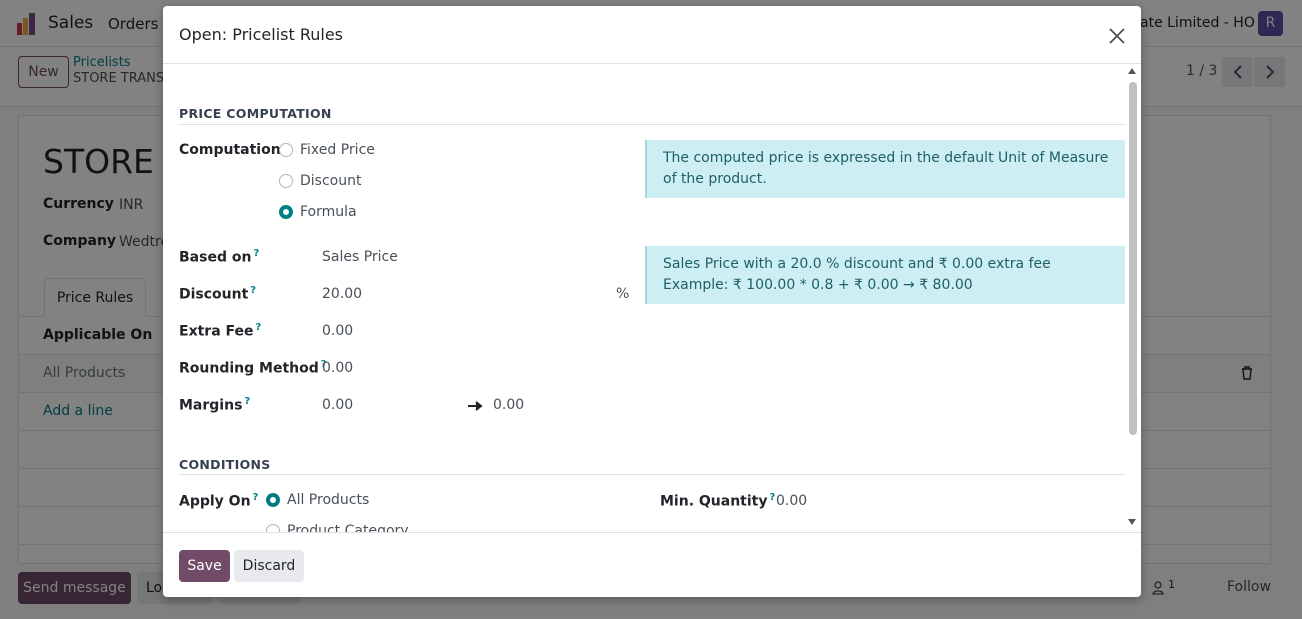 The width and height of the screenshot is (1302, 619). Describe the element at coordinates (1132, 522) in the screenshot. I see `scroll-down-arrow-icon` at that location.